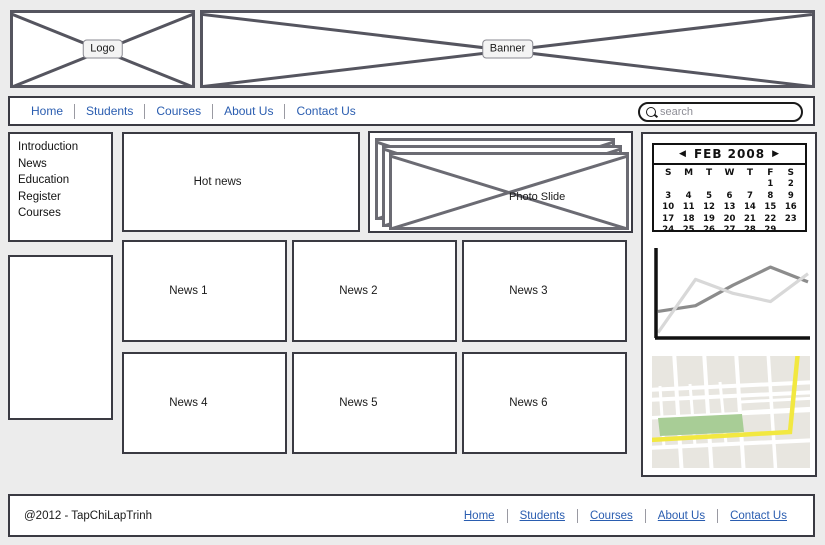  Describe the element at coordinates (479, 516) in the screenshot. I see `footer-link-home: Home` at that location.